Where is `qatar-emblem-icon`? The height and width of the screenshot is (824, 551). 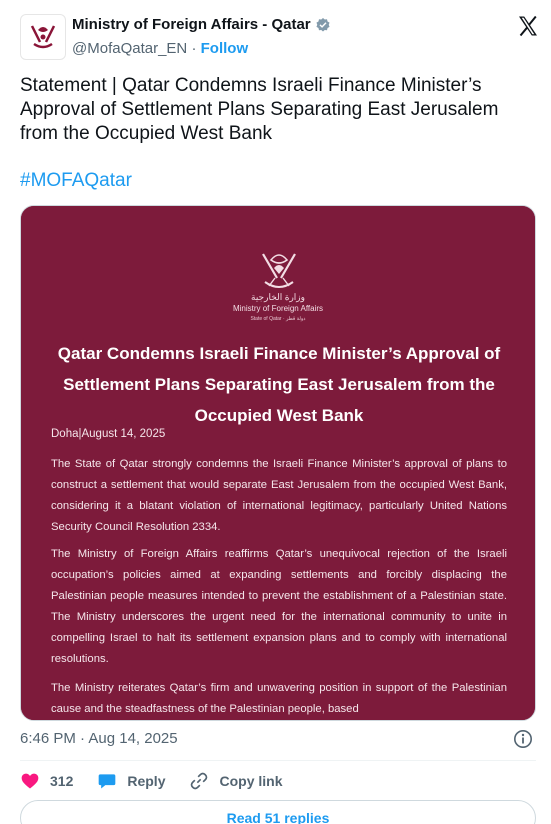
qatar-emblem-icon is located at coordinates (43, 37).